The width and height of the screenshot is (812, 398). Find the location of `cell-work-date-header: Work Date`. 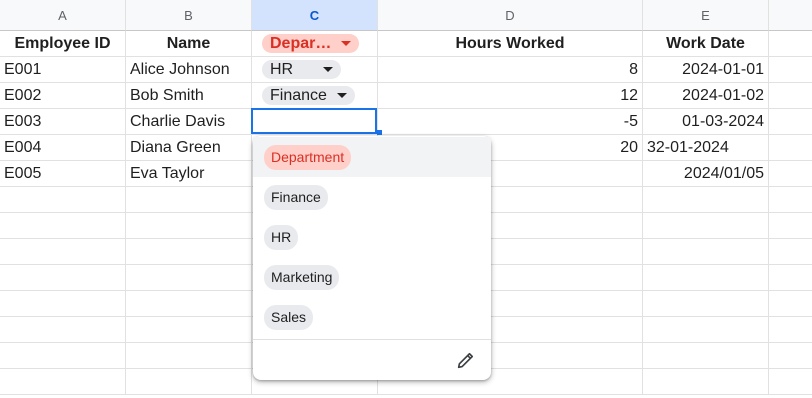

cell-work-date-header: Work Date is located at coordinates (706, 44).